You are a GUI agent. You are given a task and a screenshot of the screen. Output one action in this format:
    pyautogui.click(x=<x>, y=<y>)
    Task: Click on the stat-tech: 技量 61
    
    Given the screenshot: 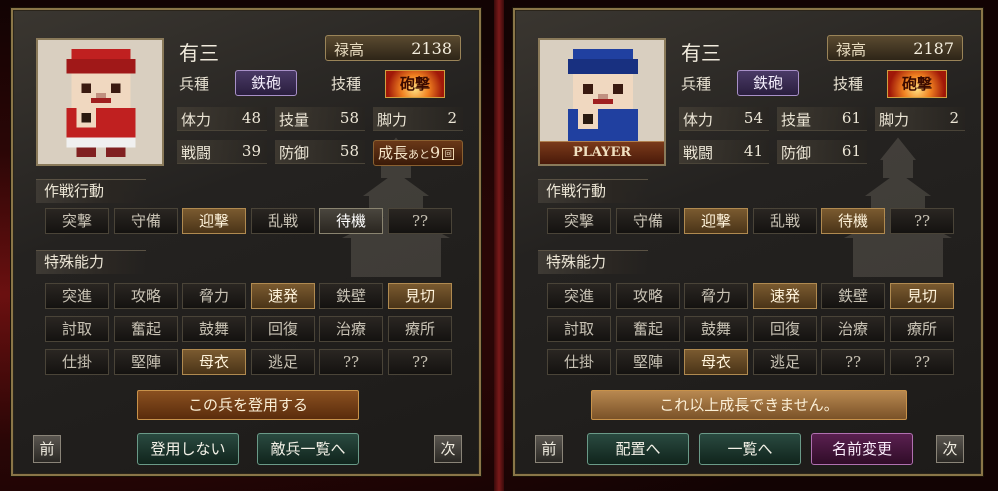 What is the action you would take?
    pyautogui.click(x=822, y=119)
    